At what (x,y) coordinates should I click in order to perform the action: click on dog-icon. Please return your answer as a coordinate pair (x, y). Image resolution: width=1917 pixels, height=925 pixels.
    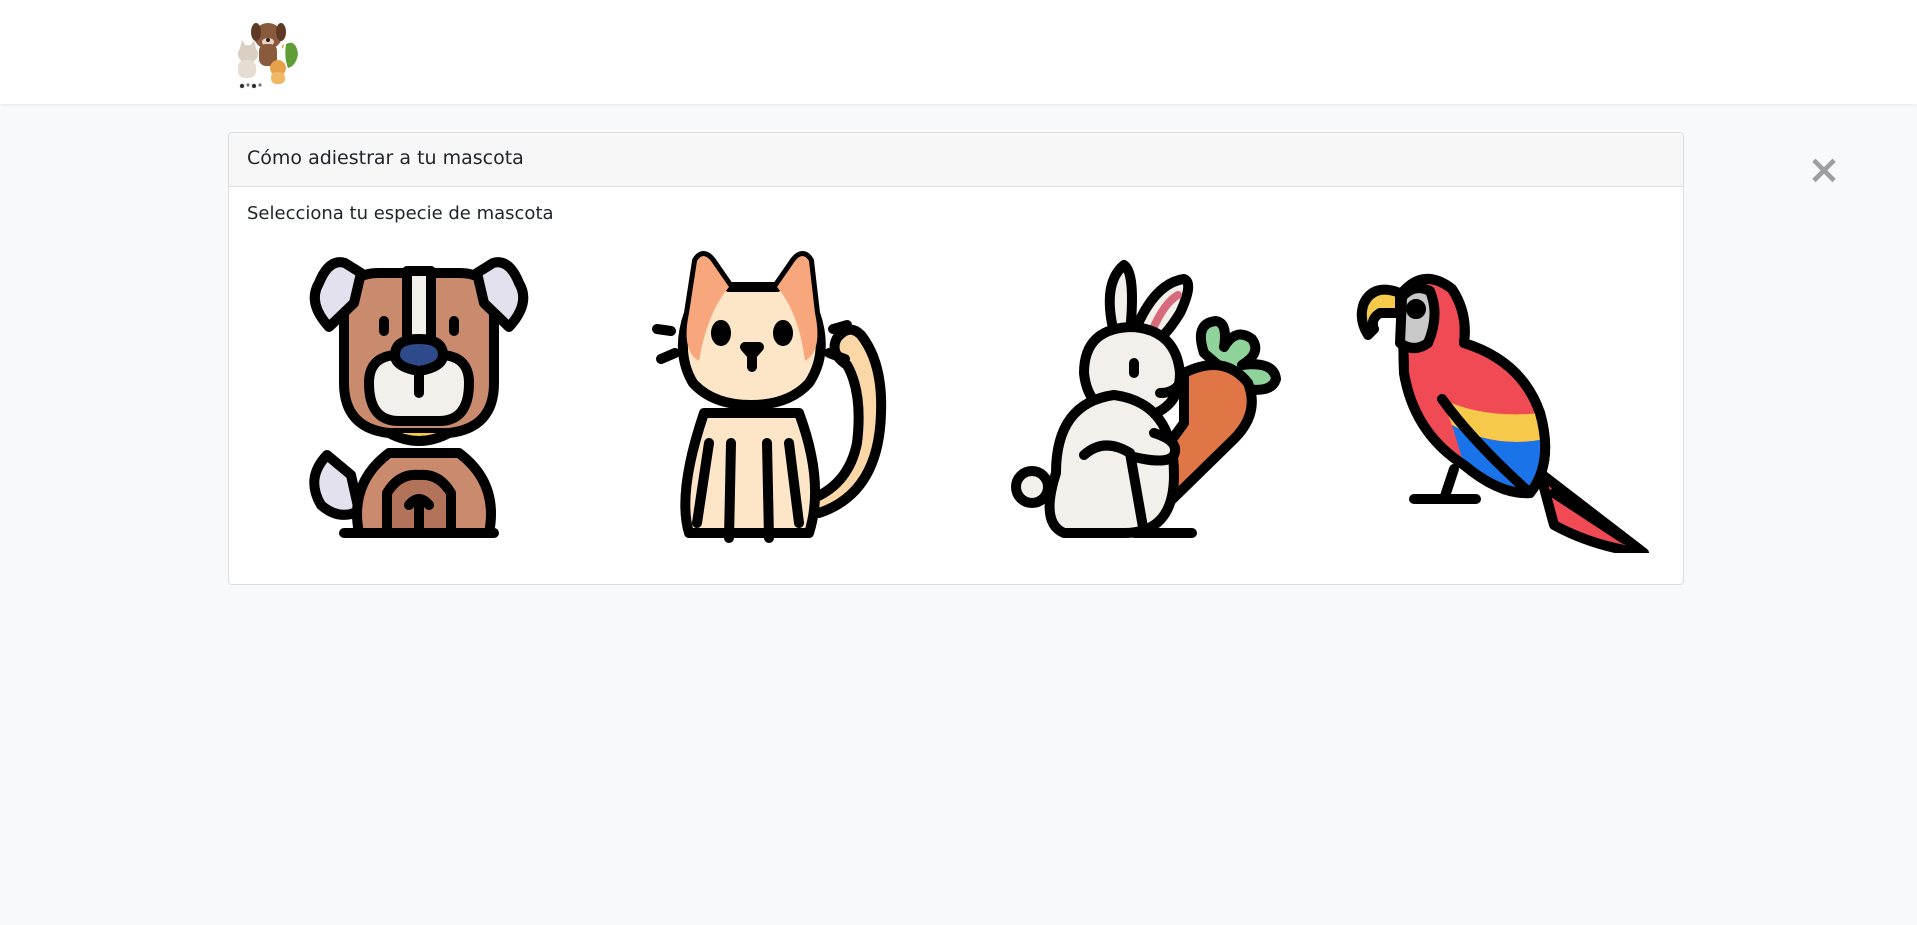
    Looking at the image, I should click on (419, 397).